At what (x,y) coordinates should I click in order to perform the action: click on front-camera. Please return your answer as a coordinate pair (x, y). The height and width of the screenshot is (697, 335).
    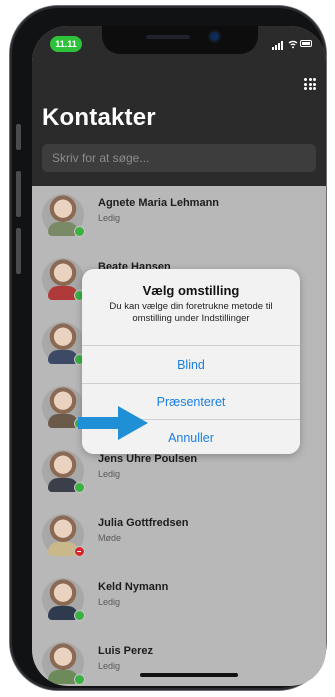
    Looking at the image, I should click on (214, 36).